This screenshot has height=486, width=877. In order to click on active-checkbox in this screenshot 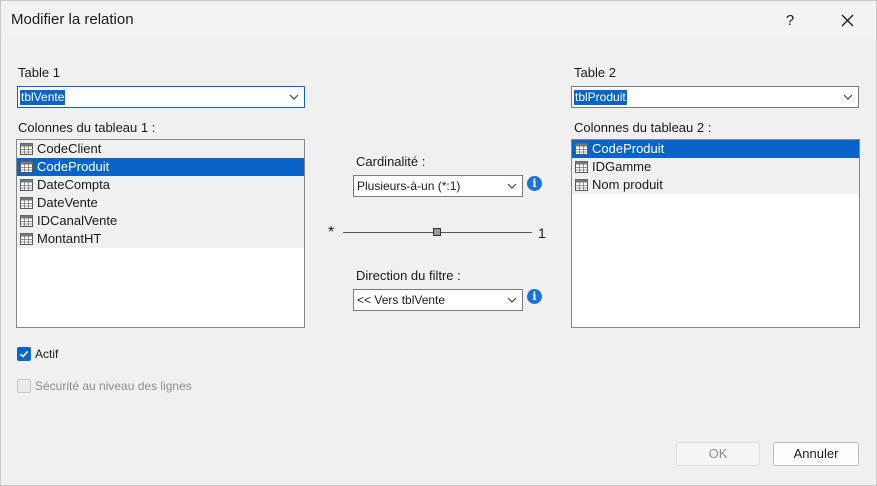, I will do `click(24, 354)`.